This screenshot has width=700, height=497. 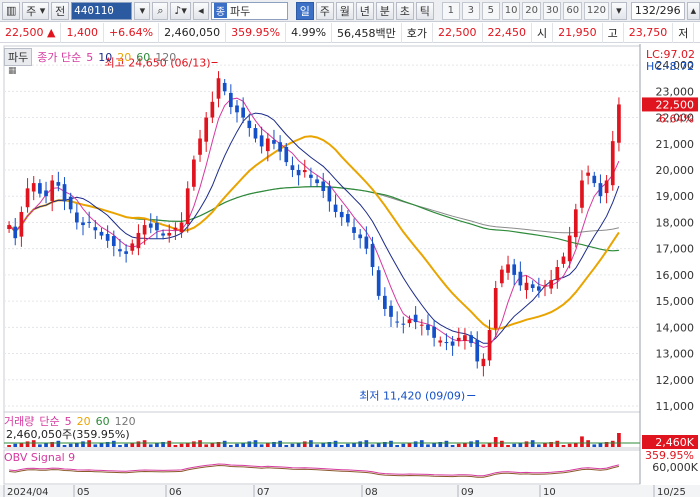 What do you see at coordinates (200, 10) in the screenshot?
I see `prev-stock-icon: ◂` at bounding box center [200, 10].